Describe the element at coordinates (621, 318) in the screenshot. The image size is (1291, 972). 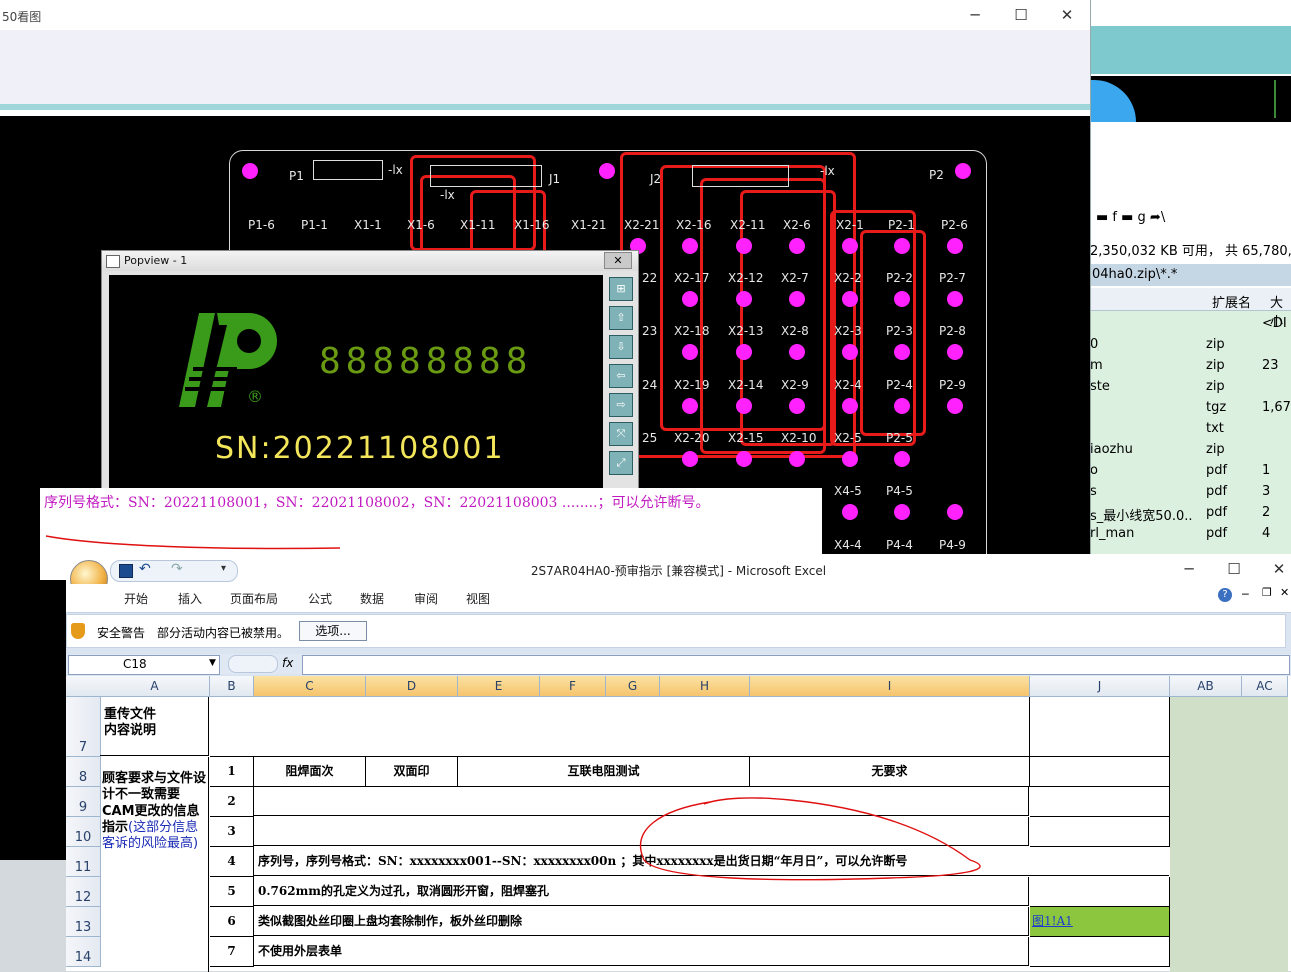
I see `popview-tool-button: ⇧` at that location.